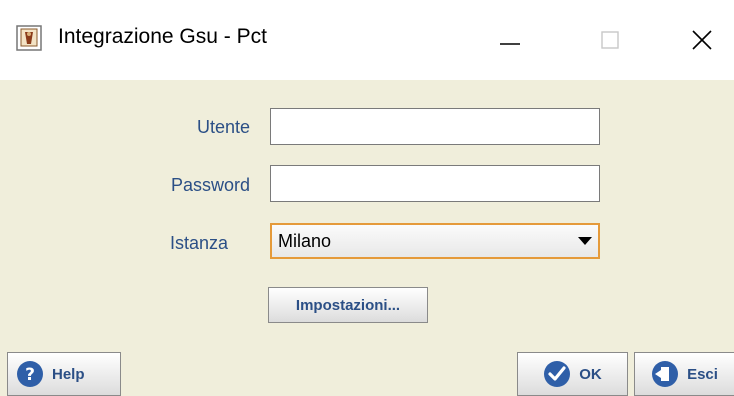 This screenshot has height=396, width=734. Describe the element at coordinates (198, 243) in the screenshot. I see `instance-label: Istanza` at that location.